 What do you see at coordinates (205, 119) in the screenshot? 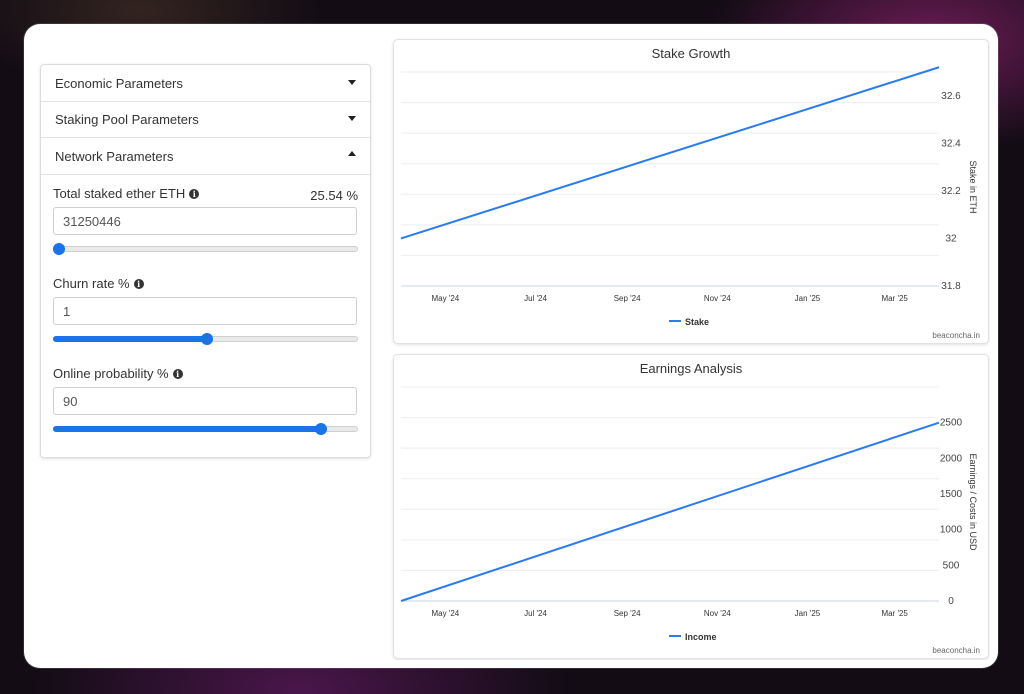
I see `accordion-header-staking-pool: Staking Pool Parameters` at bounding box center [205, 119].